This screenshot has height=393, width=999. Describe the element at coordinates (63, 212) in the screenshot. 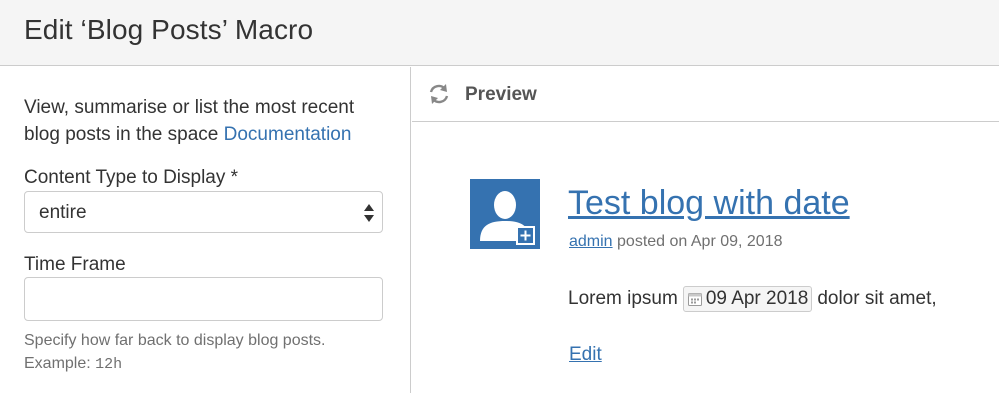

I see `content-type-selected-value: entire` at that location.